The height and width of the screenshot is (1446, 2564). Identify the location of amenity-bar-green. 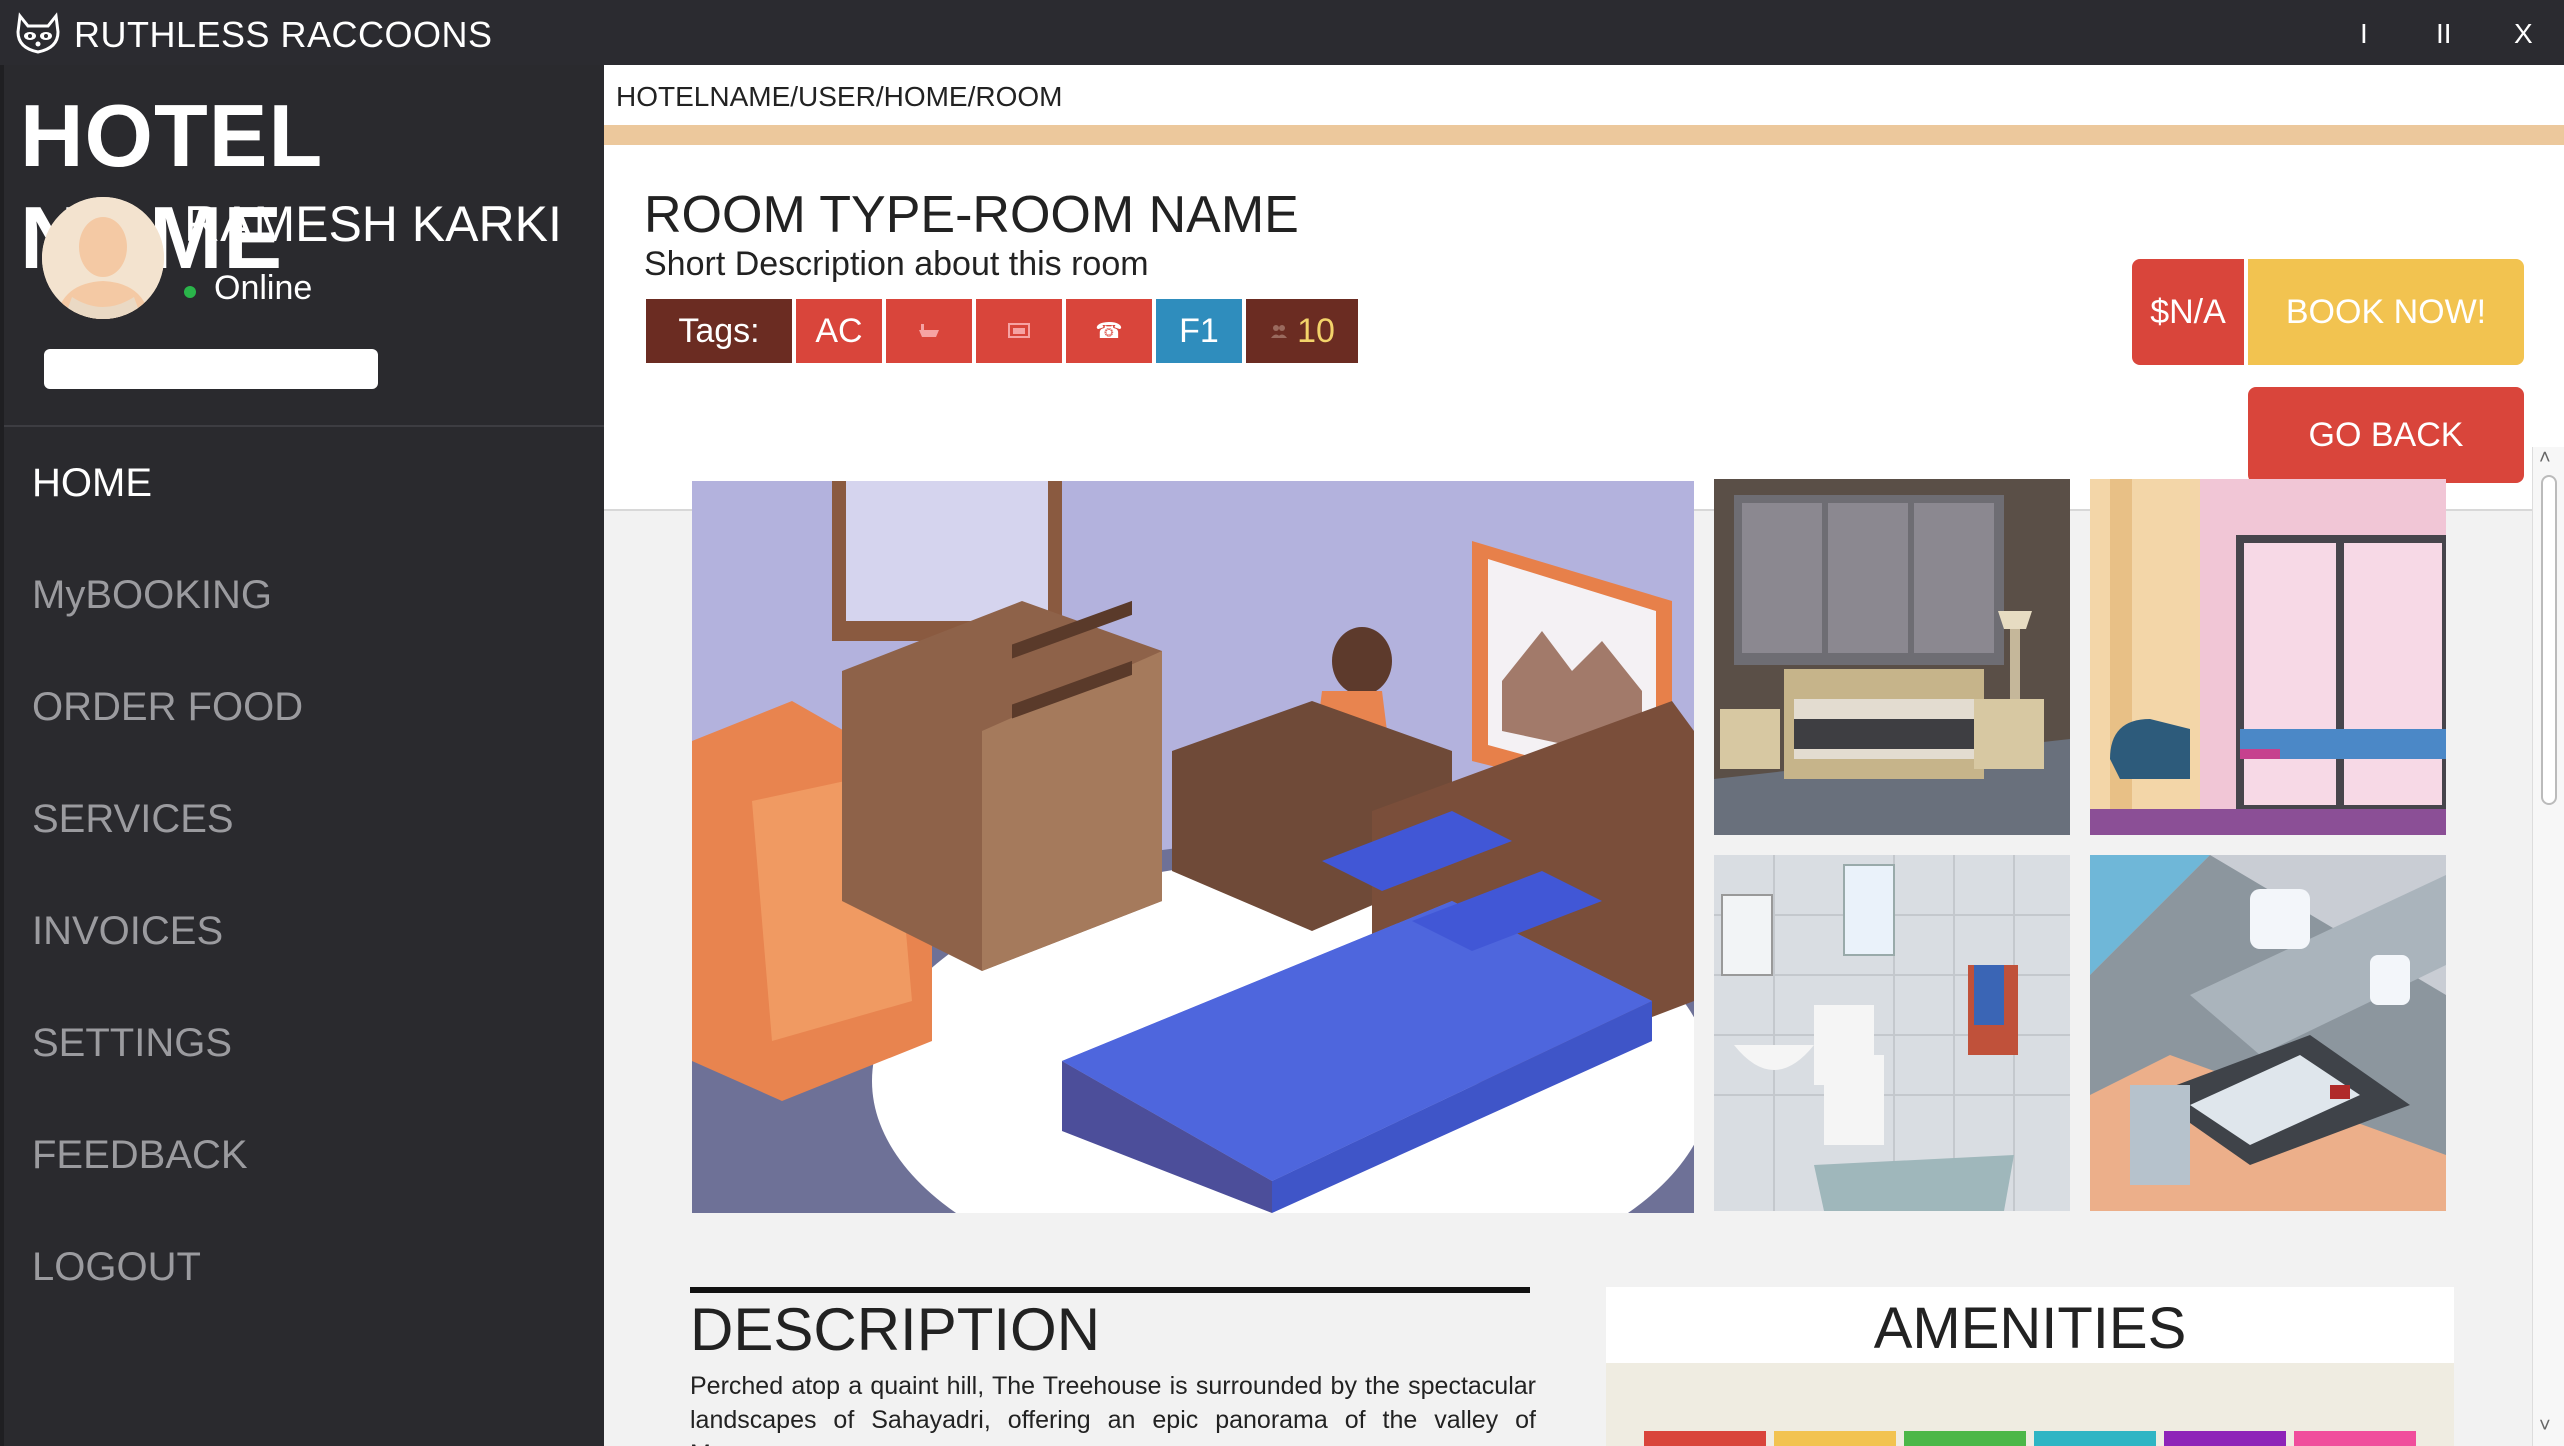
(1965, 1438).